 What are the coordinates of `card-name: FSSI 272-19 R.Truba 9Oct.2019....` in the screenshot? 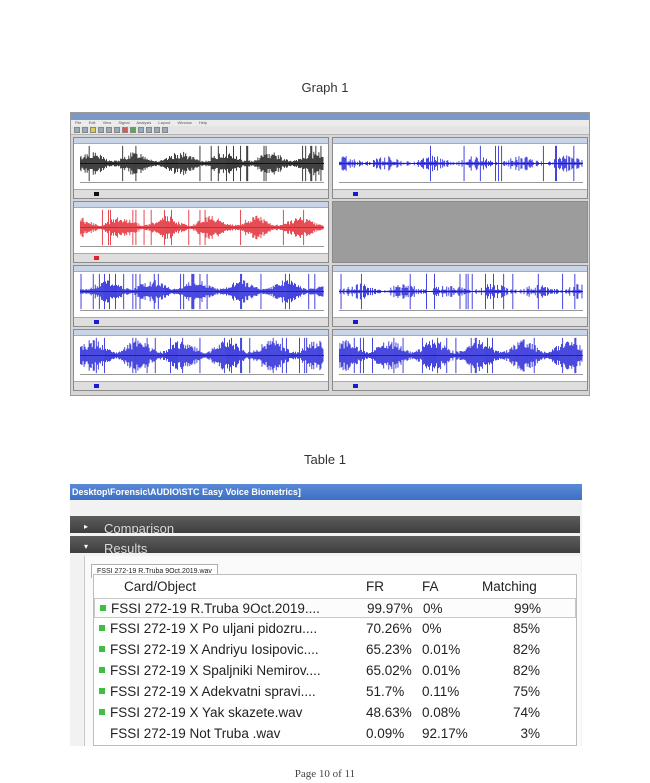 It's located at (215, 608).